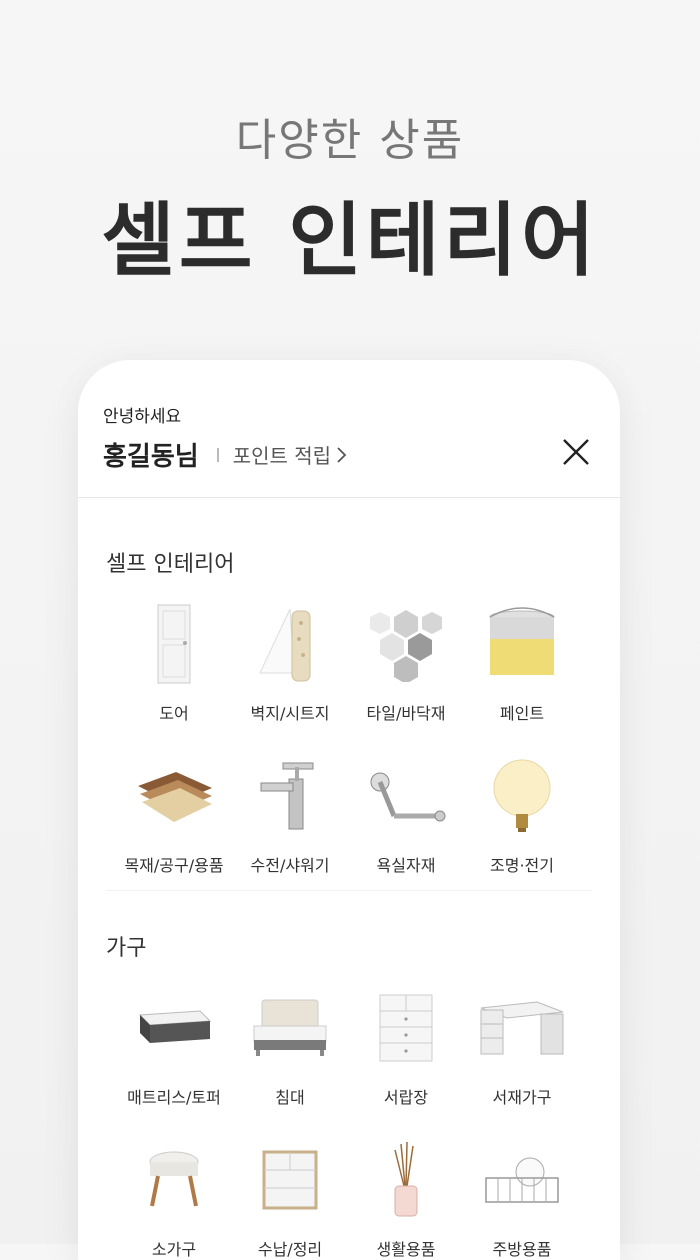  What do you see at coordinates (522, 1249) in the screenshot?
I see `category-label: 주방용품` at bounding box center [522, 1249].